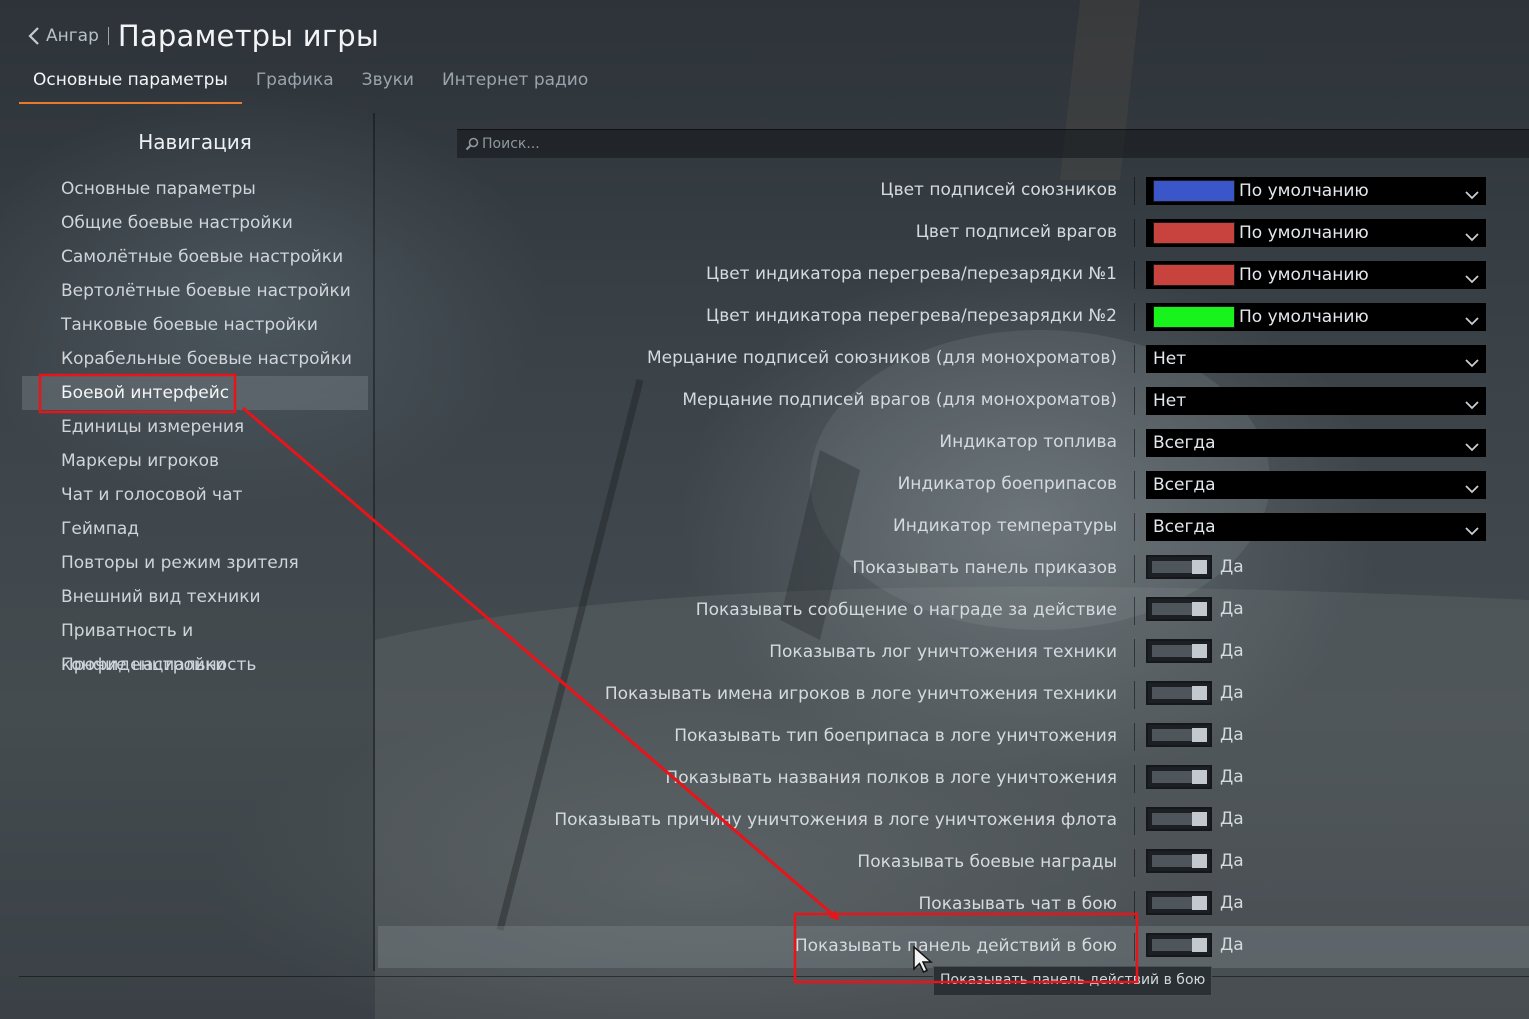  I want to click on setting-row: Индикатор температуры Всегда, so click(953, 527).